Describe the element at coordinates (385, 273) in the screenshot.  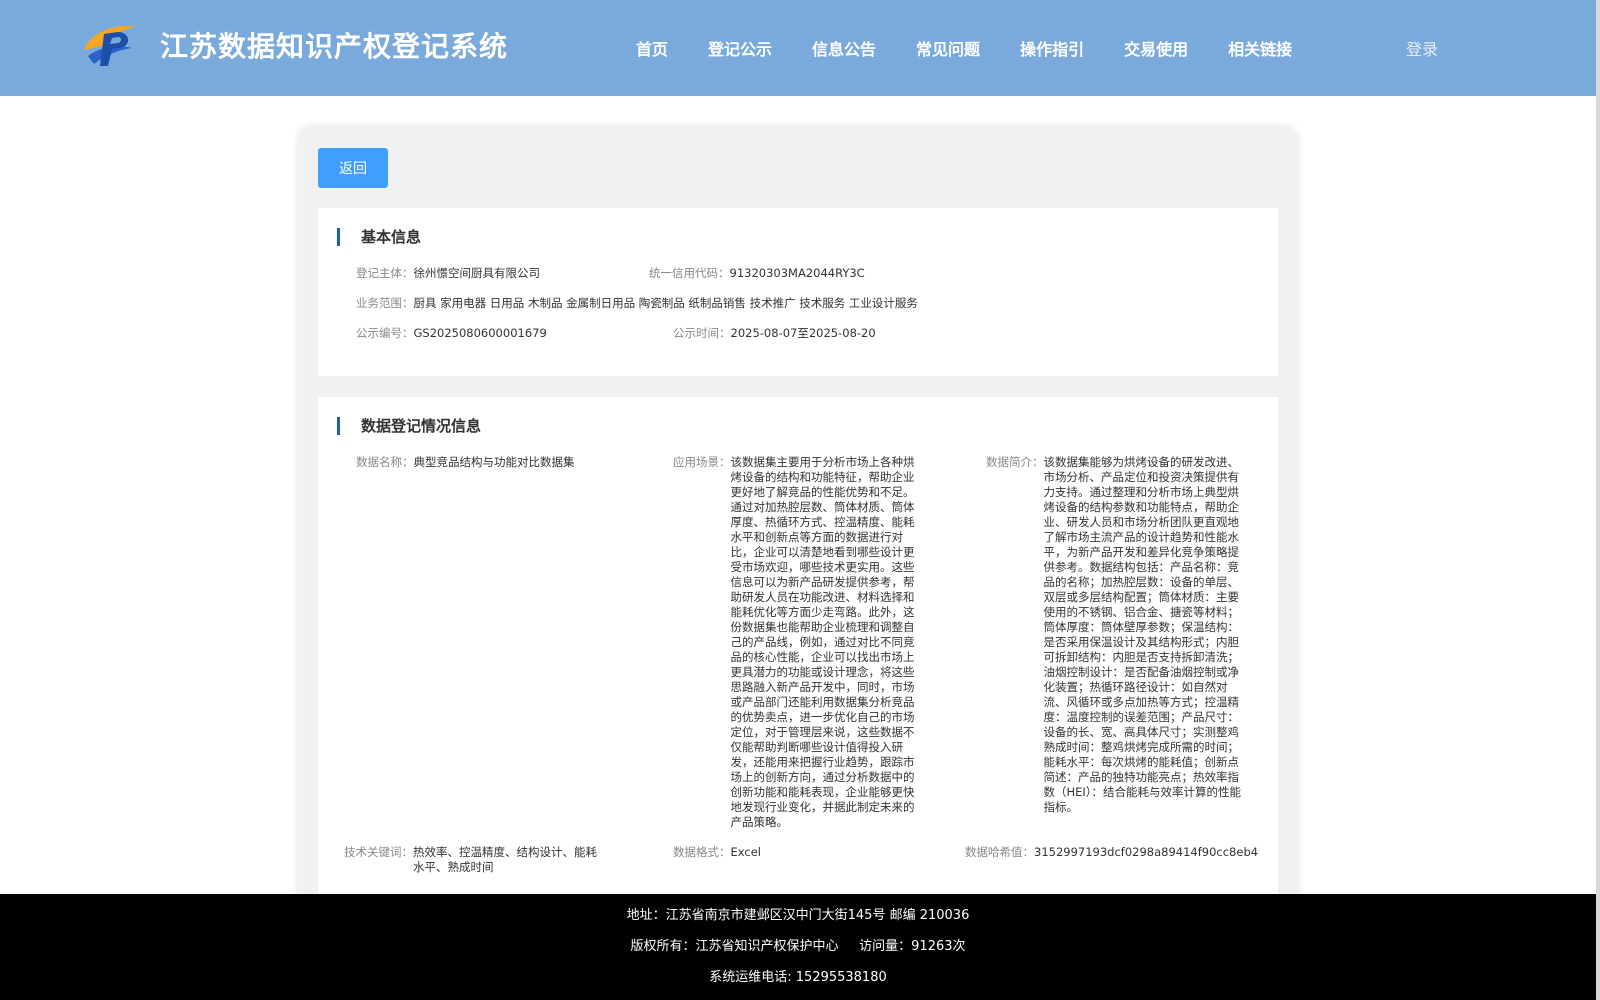
I see `entity-label: 登记主体：` at that location.